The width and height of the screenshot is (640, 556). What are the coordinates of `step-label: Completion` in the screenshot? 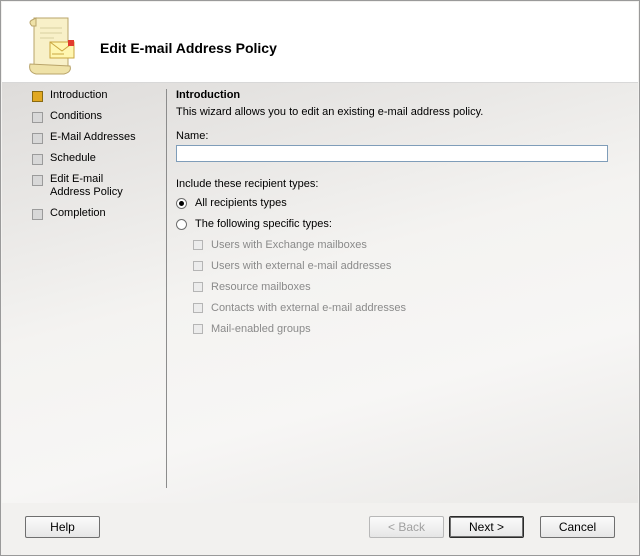 It's located at (78, 213).